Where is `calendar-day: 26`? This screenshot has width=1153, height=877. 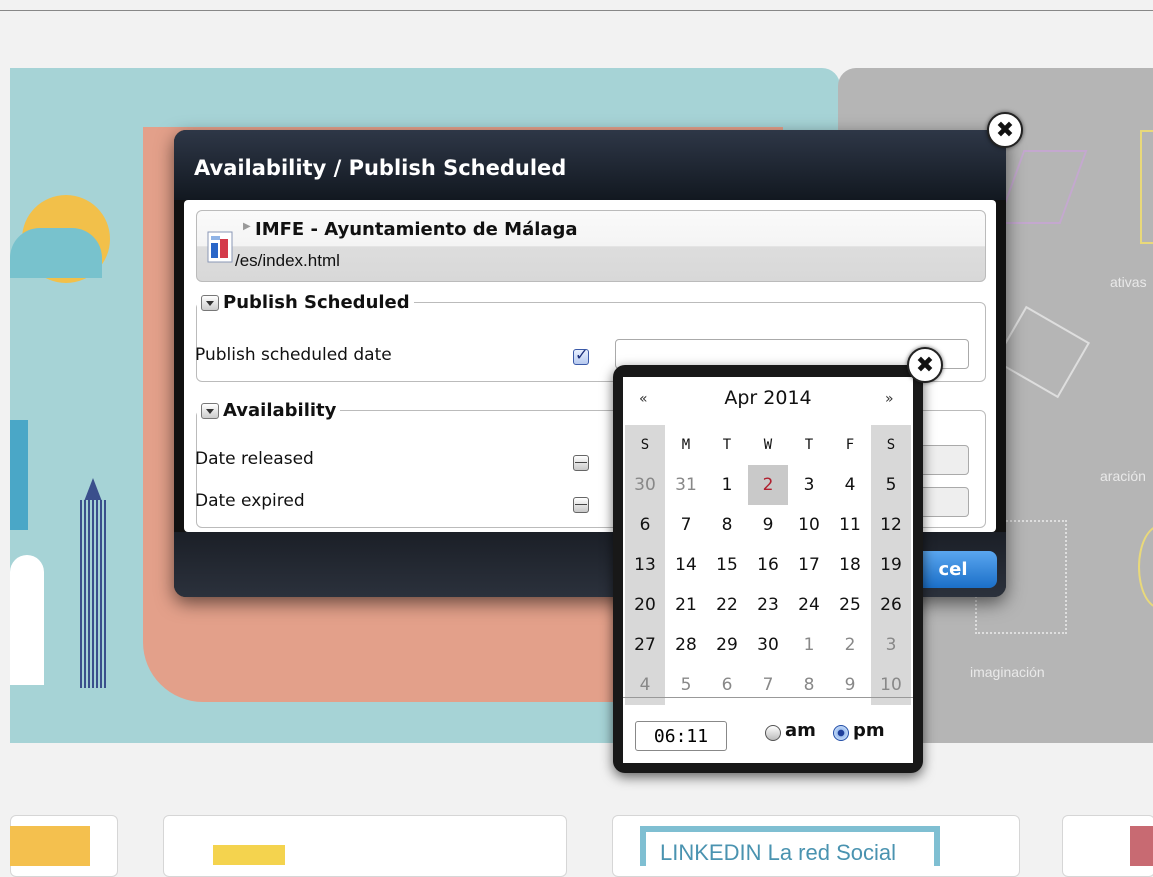
calendar-day: 26 is located at coordinates (891, 605).